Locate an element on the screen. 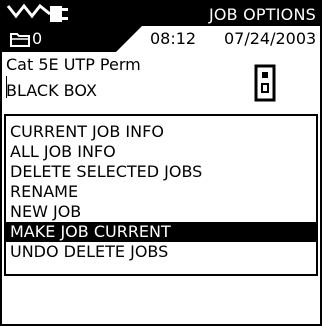  job-name-label: BLACK BOX is located at coordinates (51, 90).